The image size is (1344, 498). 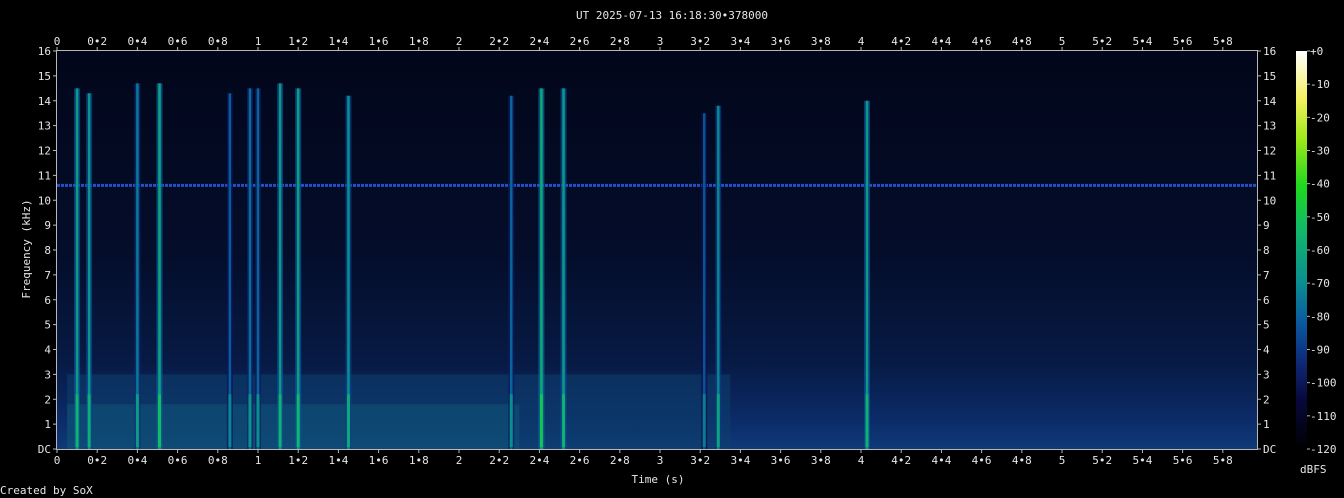 What do you see at coordinates (47, 350) in the screenshot?
I see `y-tick-label: 4` at bounding box center [47, 350].